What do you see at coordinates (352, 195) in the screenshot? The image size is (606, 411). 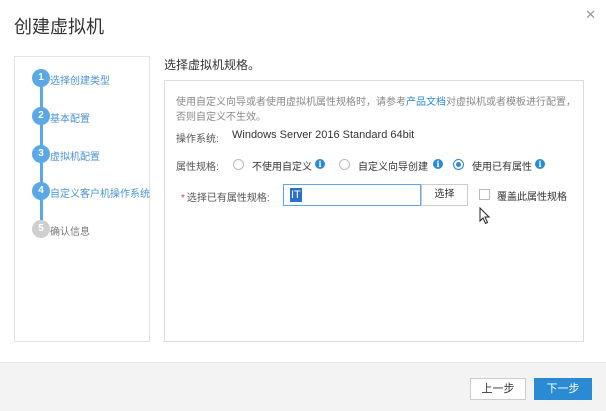 I see `existing-spec-input: IT` at bounding box center [352, 195].